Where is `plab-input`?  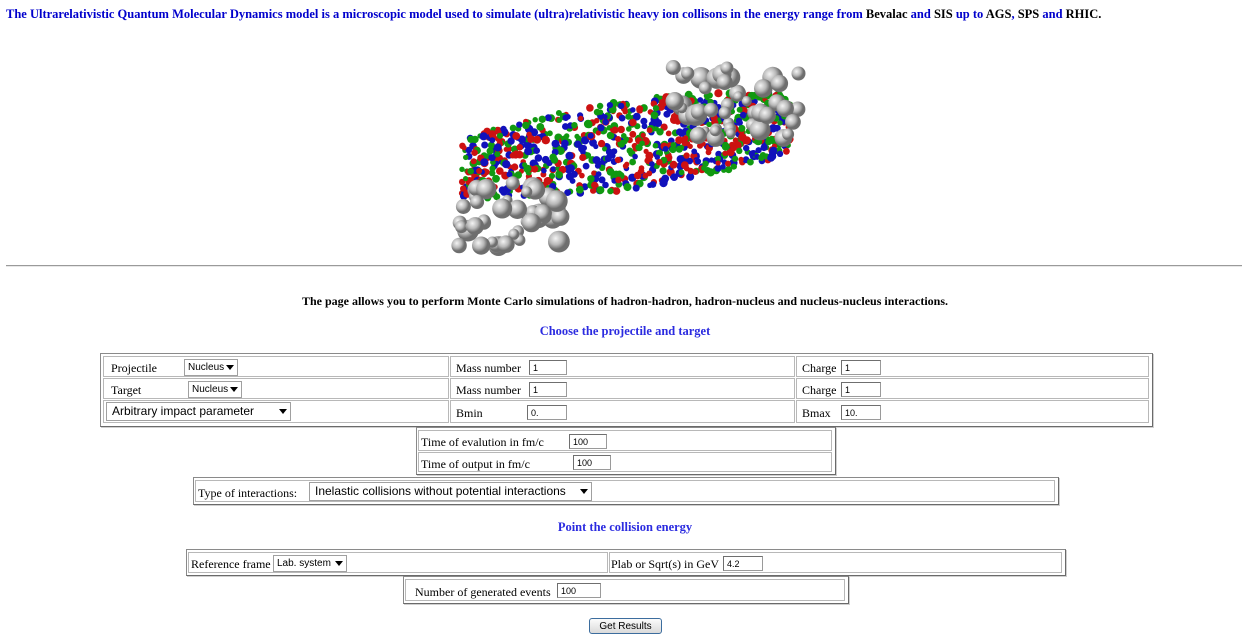 plab-input is located at coordinates (743, 563).